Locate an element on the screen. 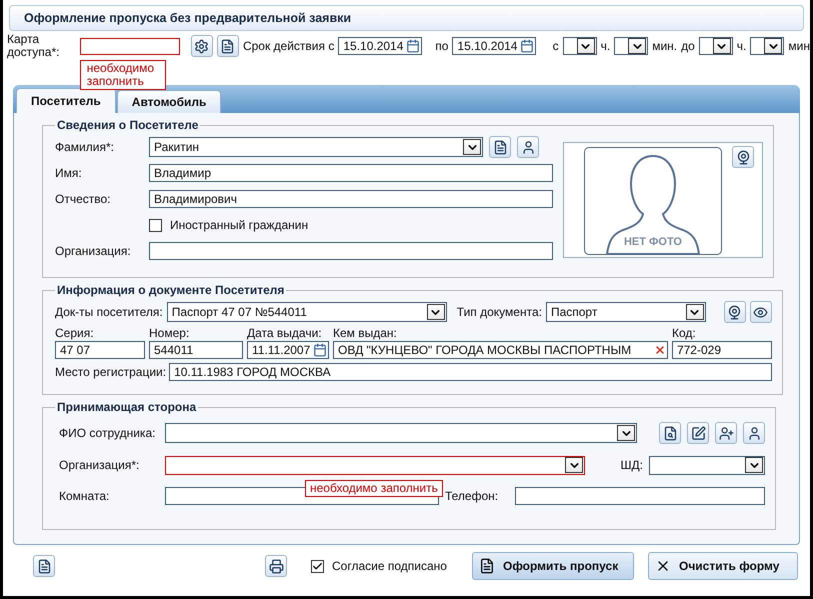 The height and width of the screenshot is (599, 813). field-label: мин. is located at coordinates (665, 46).